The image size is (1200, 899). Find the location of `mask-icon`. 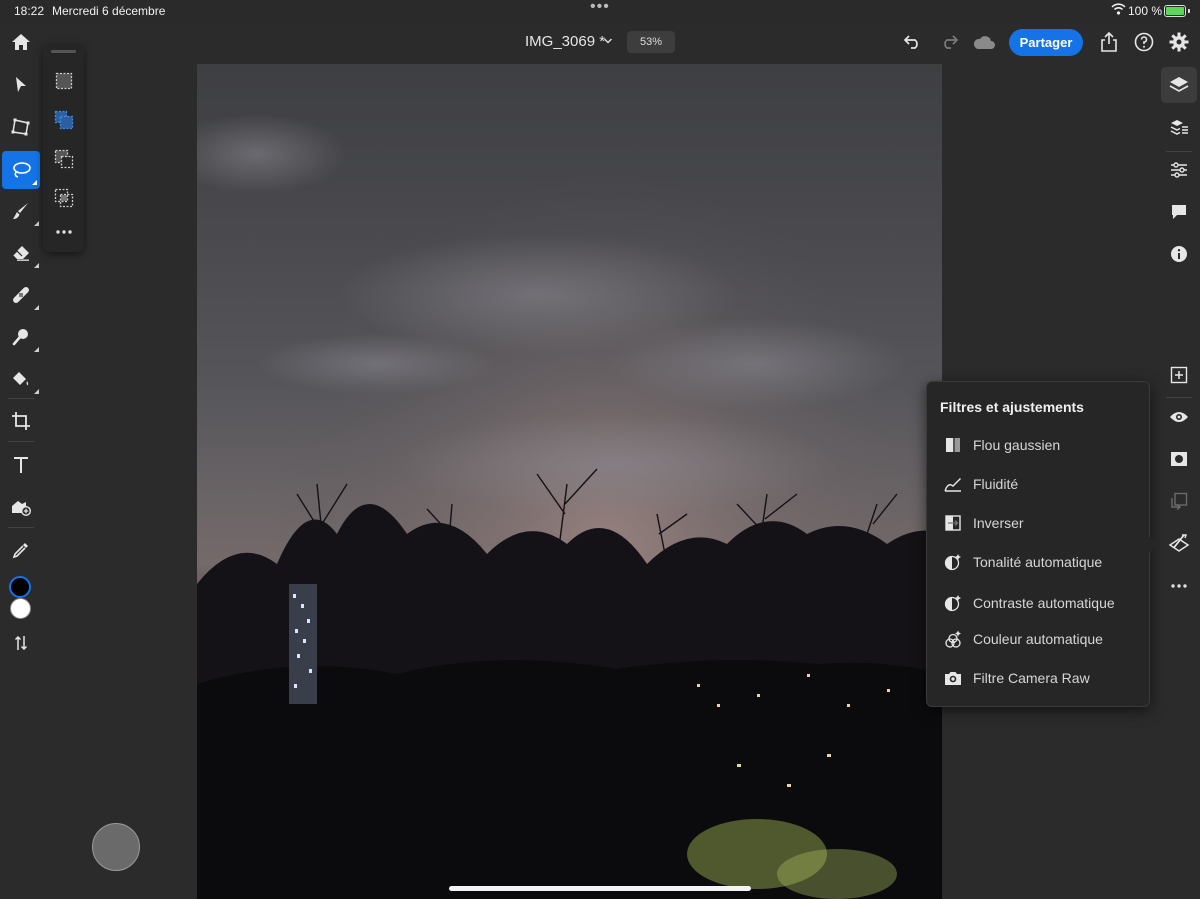

mask-icon is located at coordinates (1179, 459).